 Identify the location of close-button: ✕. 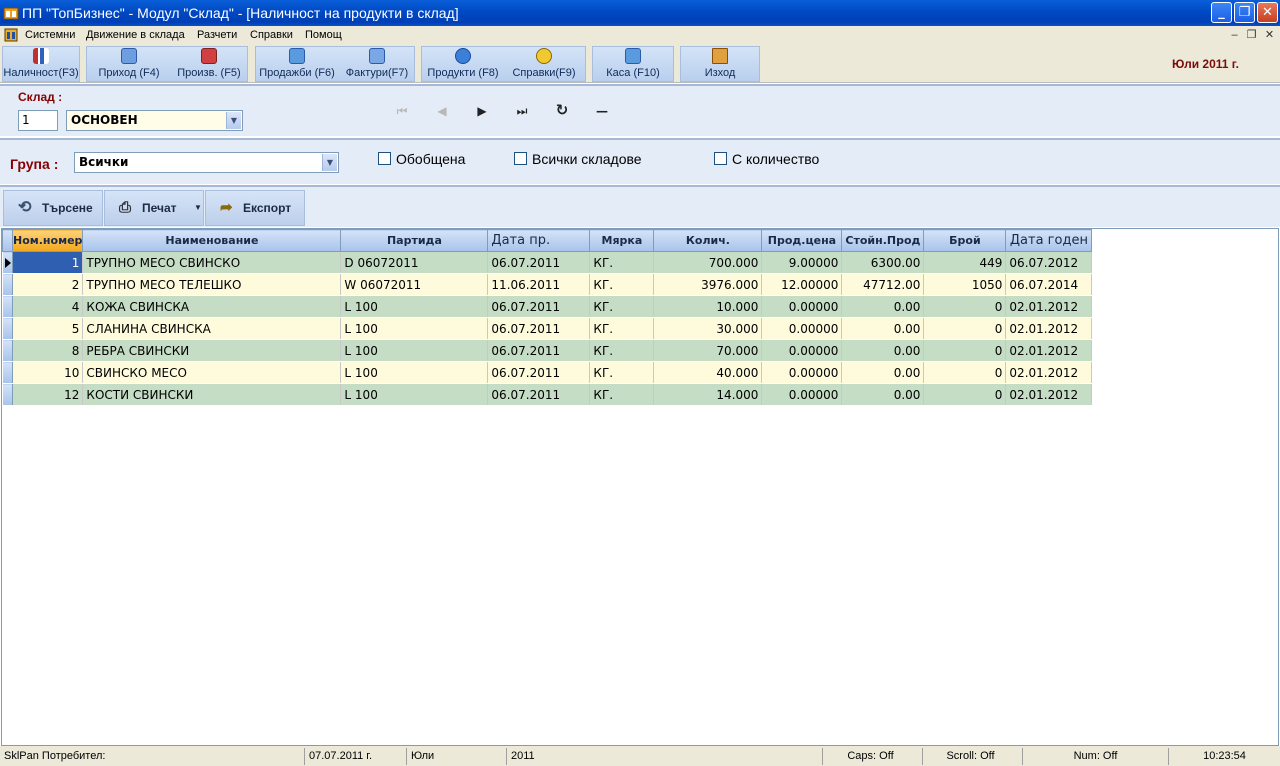
(1267, 12).